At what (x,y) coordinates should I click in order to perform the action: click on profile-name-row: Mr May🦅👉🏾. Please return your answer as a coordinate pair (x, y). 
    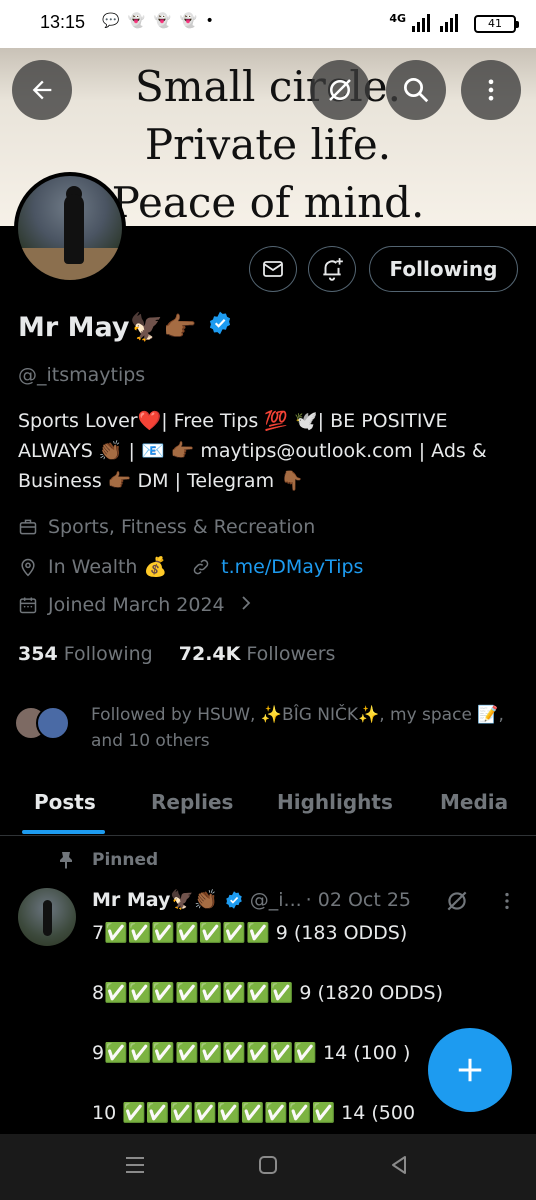
    Looking at the image, I should click on (125, 326).